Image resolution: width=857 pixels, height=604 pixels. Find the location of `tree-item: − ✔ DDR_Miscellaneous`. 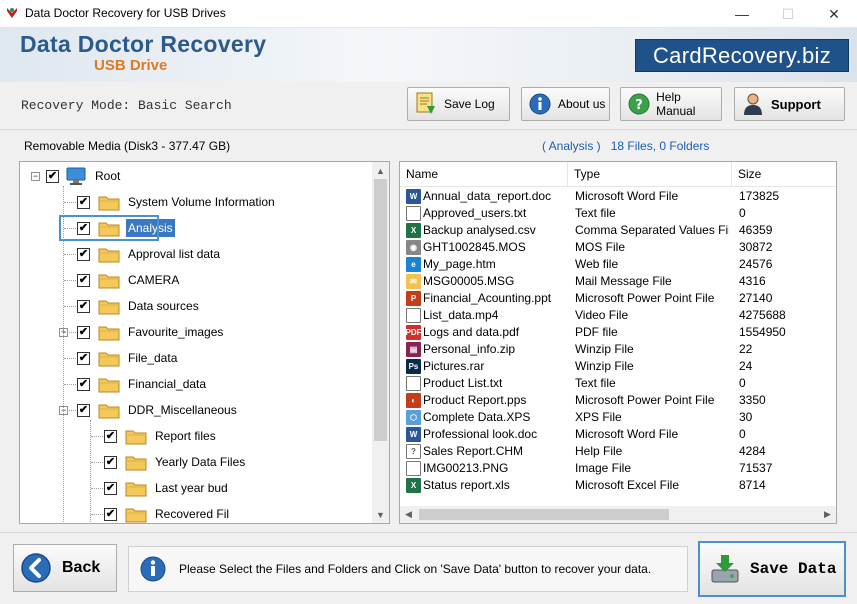

tree-item: − ✔ DDR_Miscellaneous is located at coordinates (149, 410).